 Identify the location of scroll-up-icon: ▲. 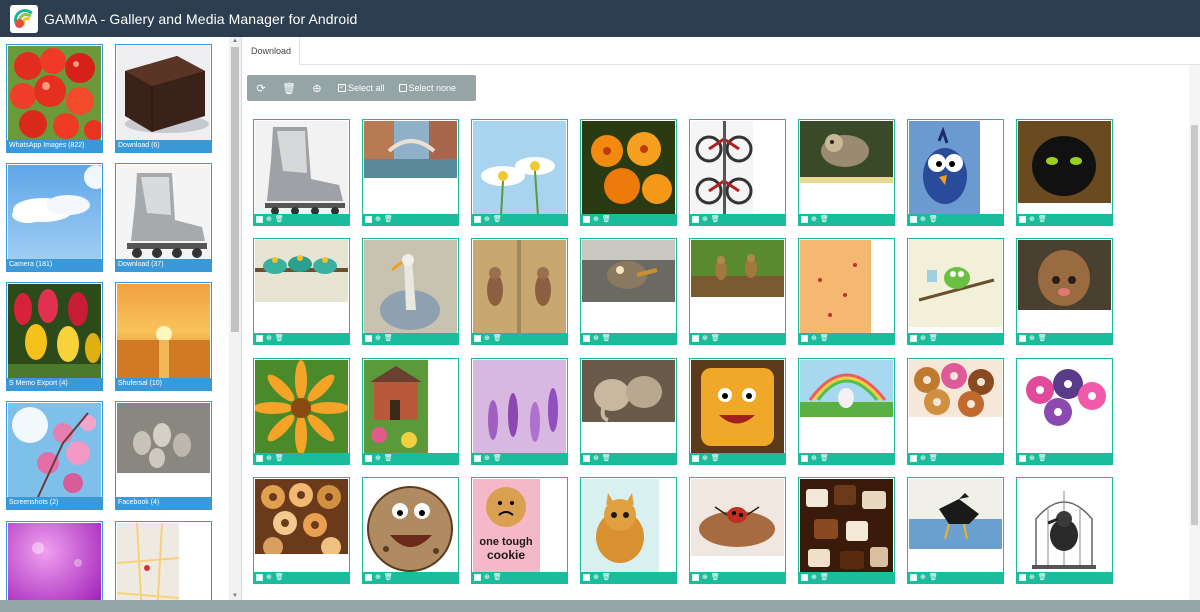
(235, 41).